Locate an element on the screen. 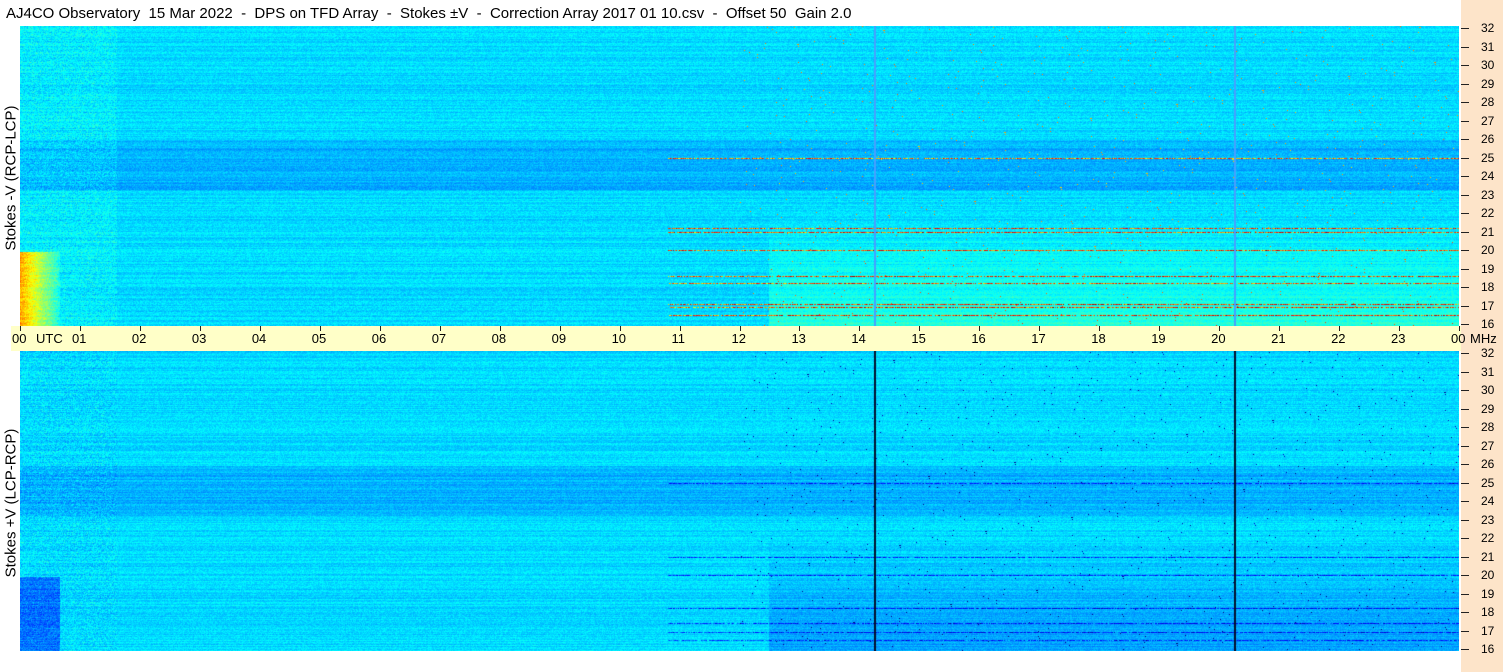  panel-label-top: Stokes -V (RCP-LCP) is located at coordinates (11, 178).